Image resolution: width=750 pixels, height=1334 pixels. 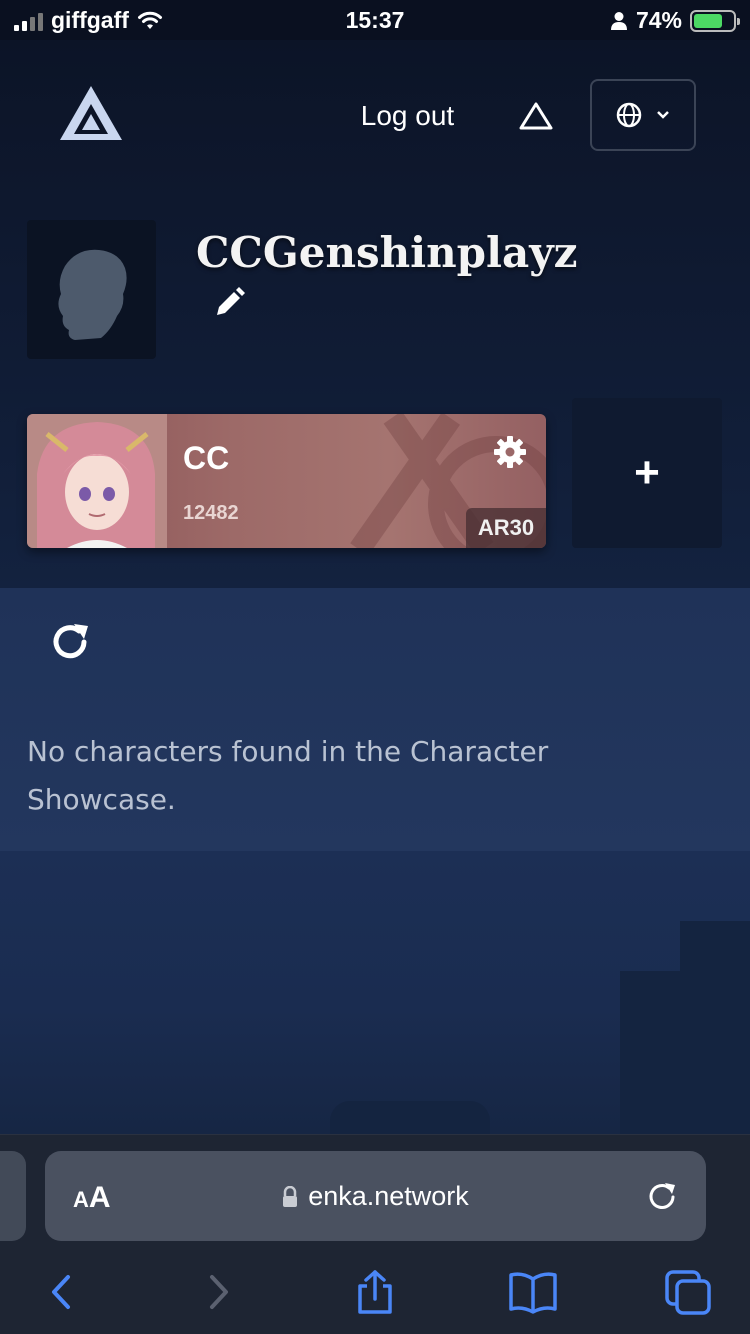 I want to click on battery-percent: 74%, so click(x=658, y=20).